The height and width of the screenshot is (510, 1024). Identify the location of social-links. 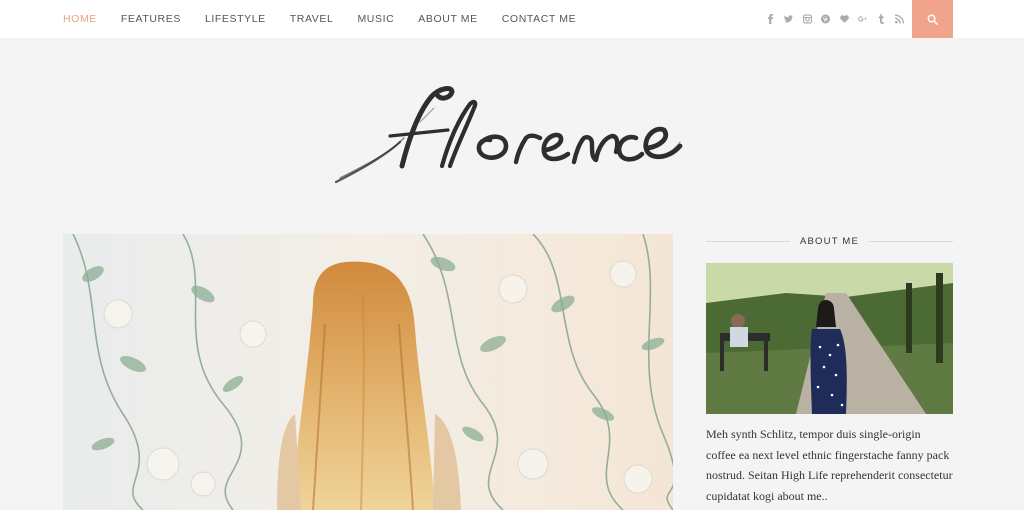
(830, 19).